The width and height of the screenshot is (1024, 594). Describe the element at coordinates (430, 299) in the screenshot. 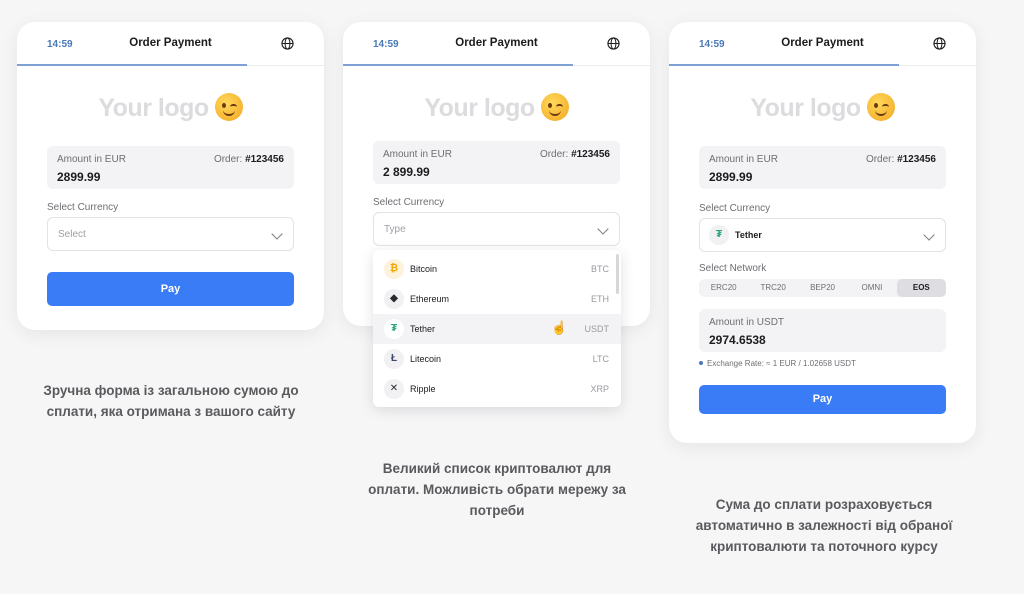

I see `currency-name: Ethereum` at that location.